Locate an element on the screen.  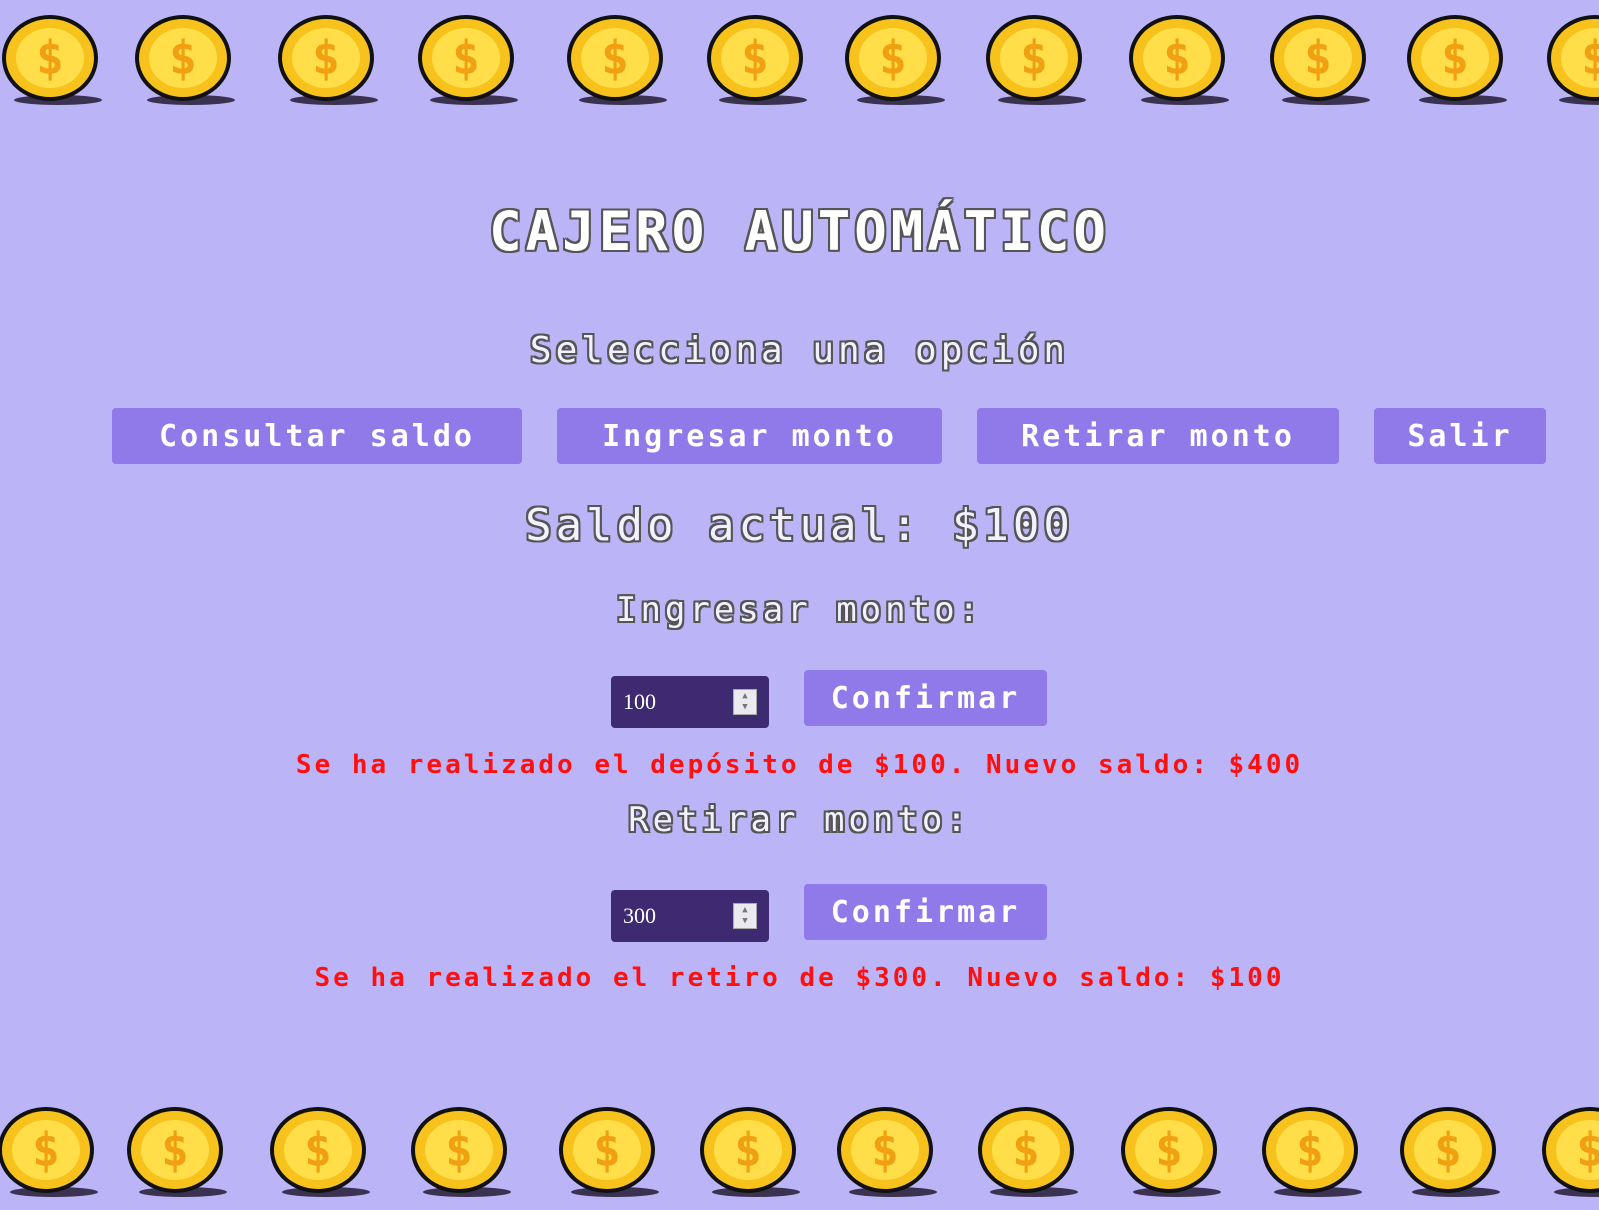
withdraw-label: Retirar monto: is located at coordinates (799, 820).